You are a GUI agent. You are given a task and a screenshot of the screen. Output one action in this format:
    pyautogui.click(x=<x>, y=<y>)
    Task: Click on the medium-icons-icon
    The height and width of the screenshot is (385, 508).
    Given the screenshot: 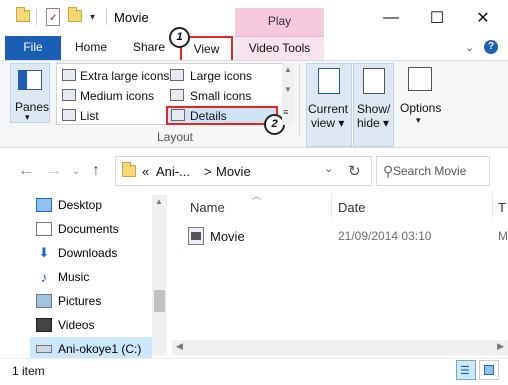 What is the action you would take?
    pyautogui.click(x=69, y=95)
    